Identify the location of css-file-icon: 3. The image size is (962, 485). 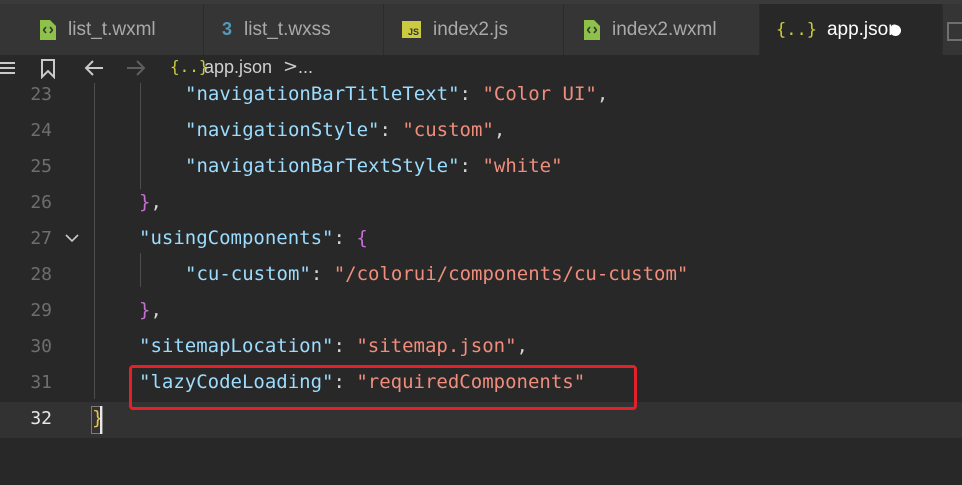
(227, 29).